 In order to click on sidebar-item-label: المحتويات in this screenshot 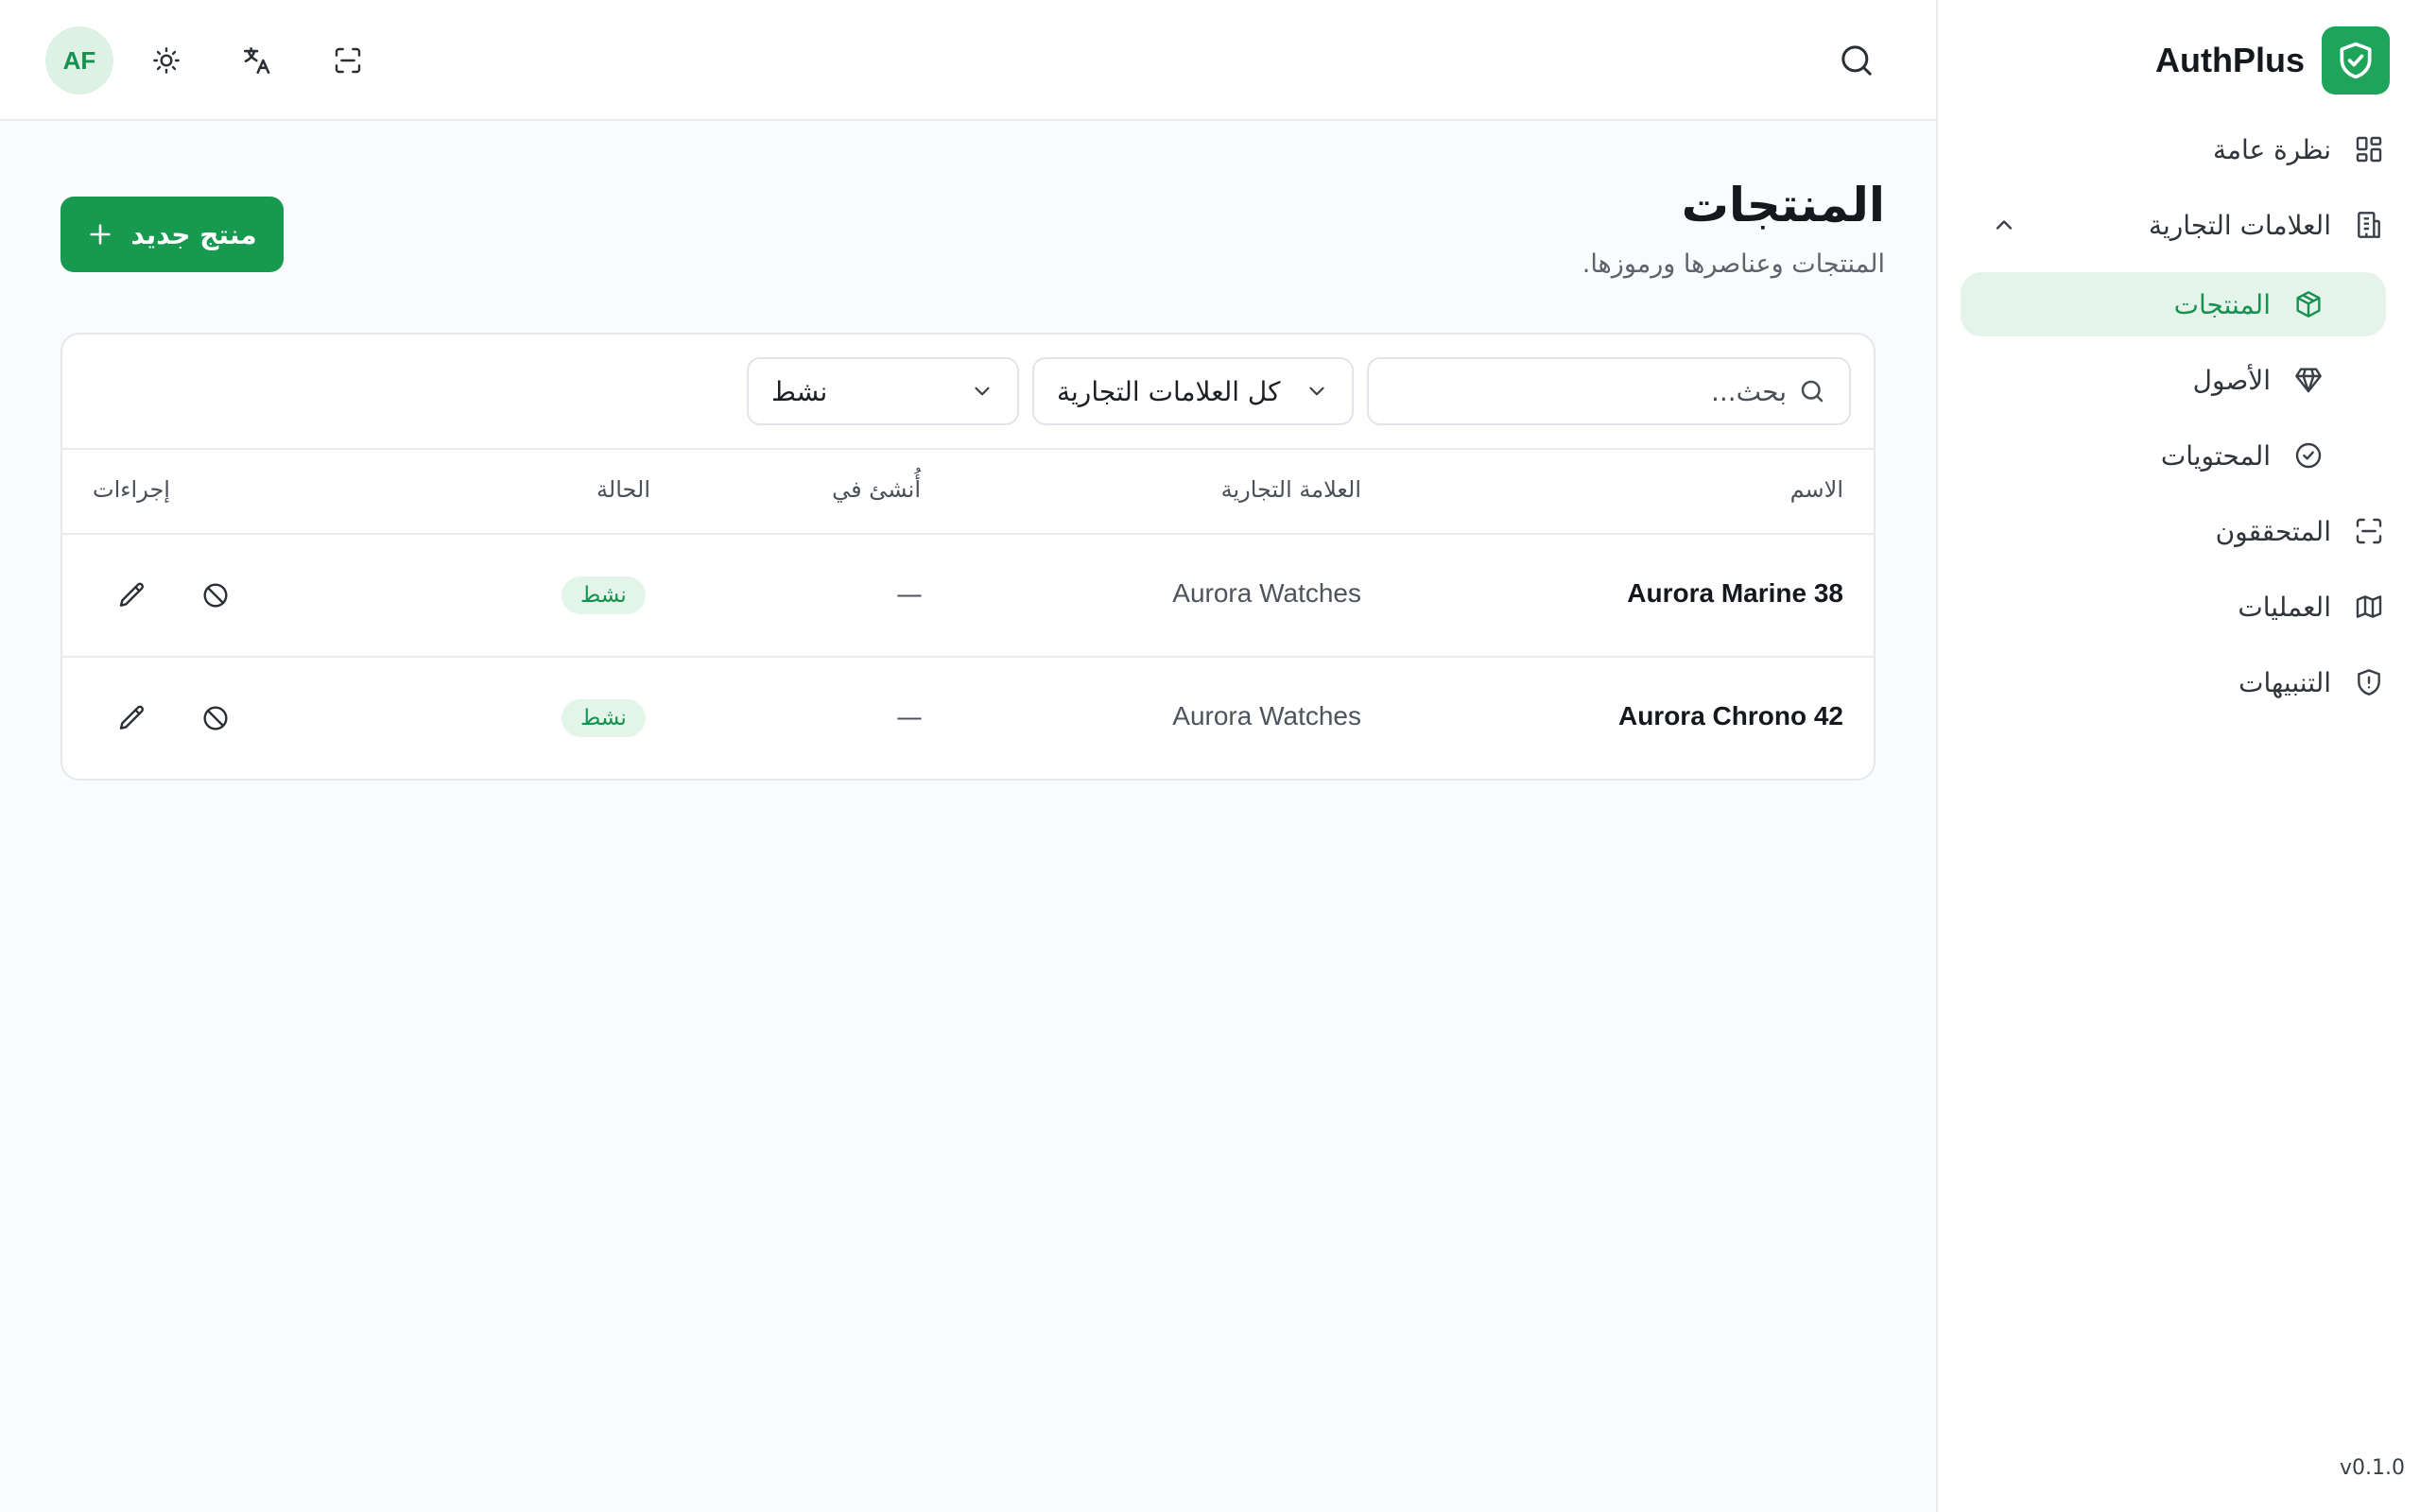, I will do `click(2215, 455)`.